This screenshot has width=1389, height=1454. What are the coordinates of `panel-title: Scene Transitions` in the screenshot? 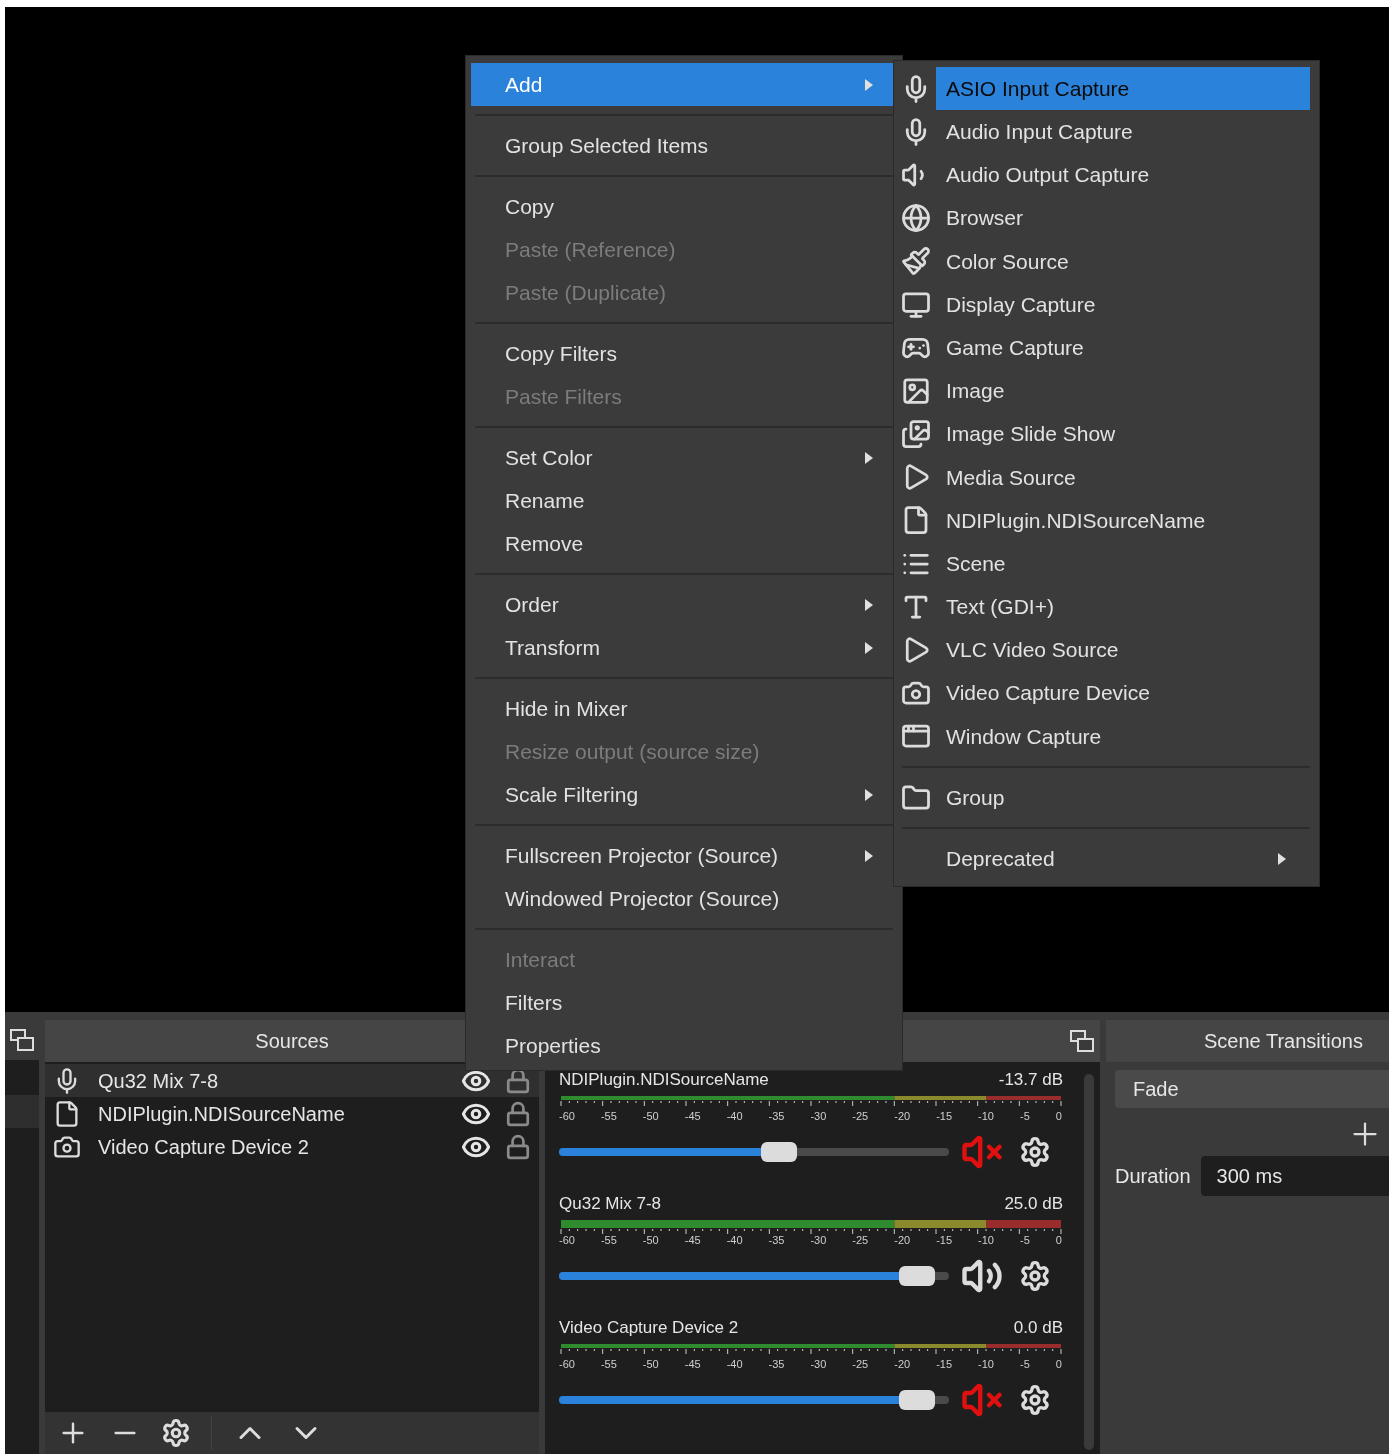 It's located at (1247, 1041).